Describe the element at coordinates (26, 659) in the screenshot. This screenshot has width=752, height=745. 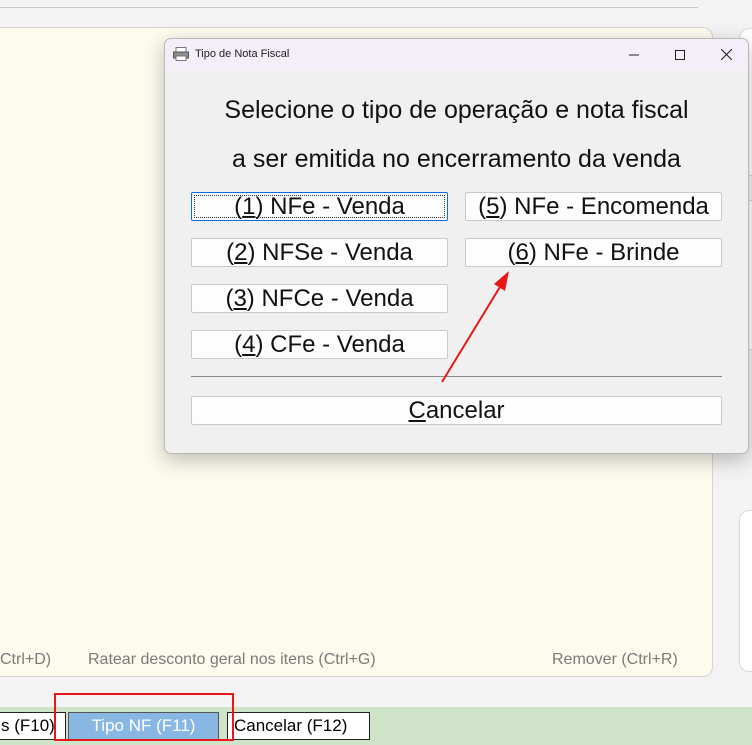
I see `hint-discount: Ctrl+D)` at that location.